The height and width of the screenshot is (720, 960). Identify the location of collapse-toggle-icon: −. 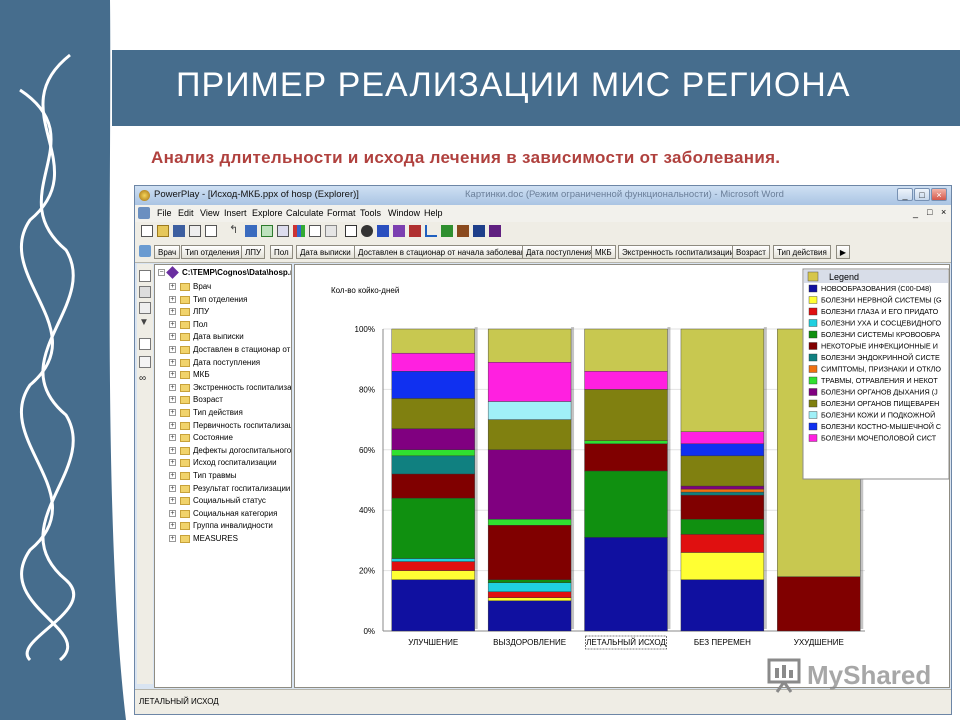
(161, 272).